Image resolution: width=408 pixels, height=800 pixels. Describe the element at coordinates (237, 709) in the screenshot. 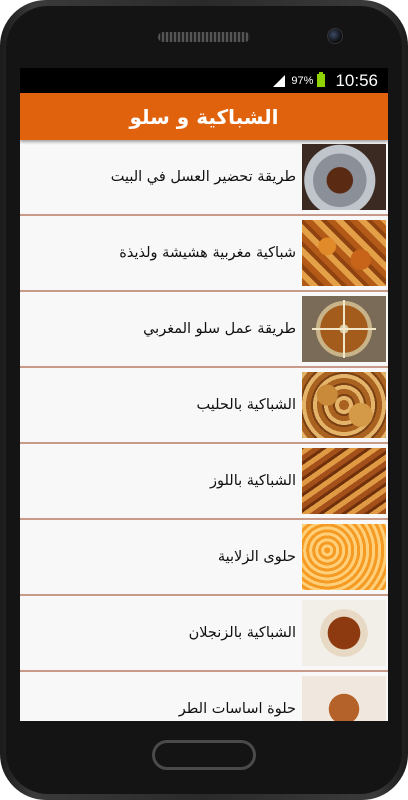

I see `list-item-label: حلوة اساسات الطر` at that location.